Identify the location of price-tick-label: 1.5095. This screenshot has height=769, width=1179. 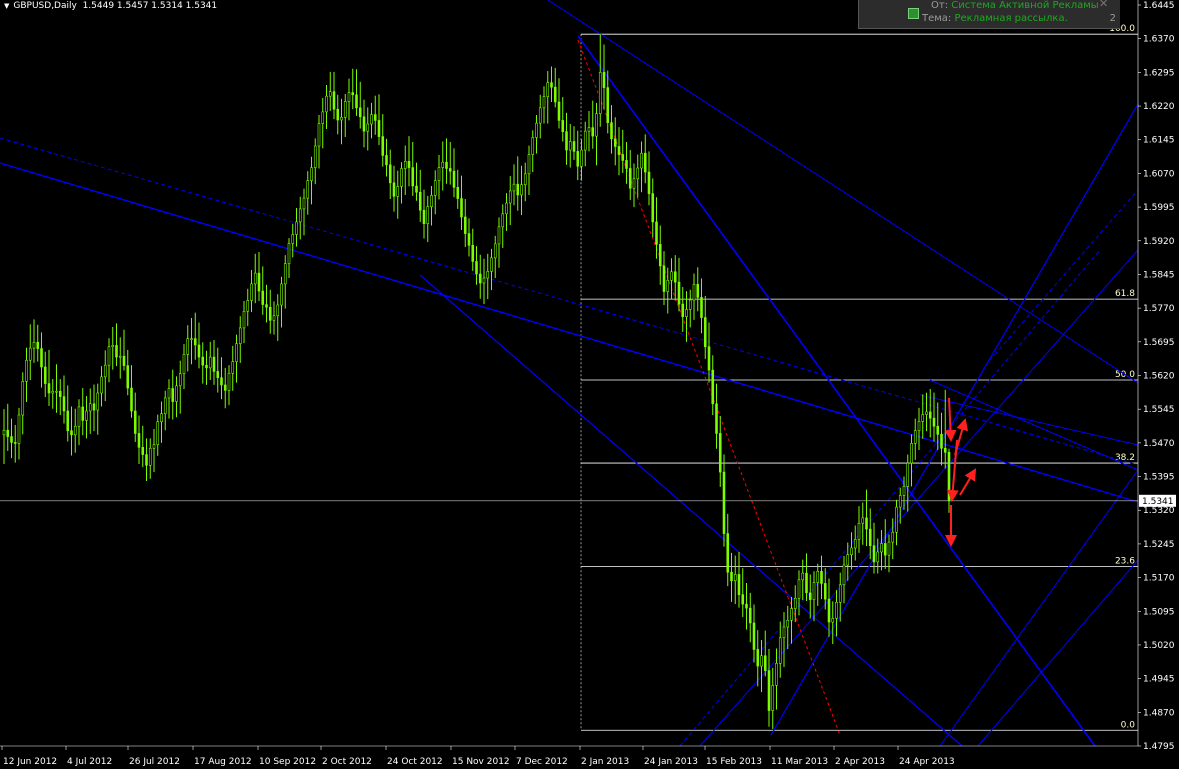
(1159, 612).